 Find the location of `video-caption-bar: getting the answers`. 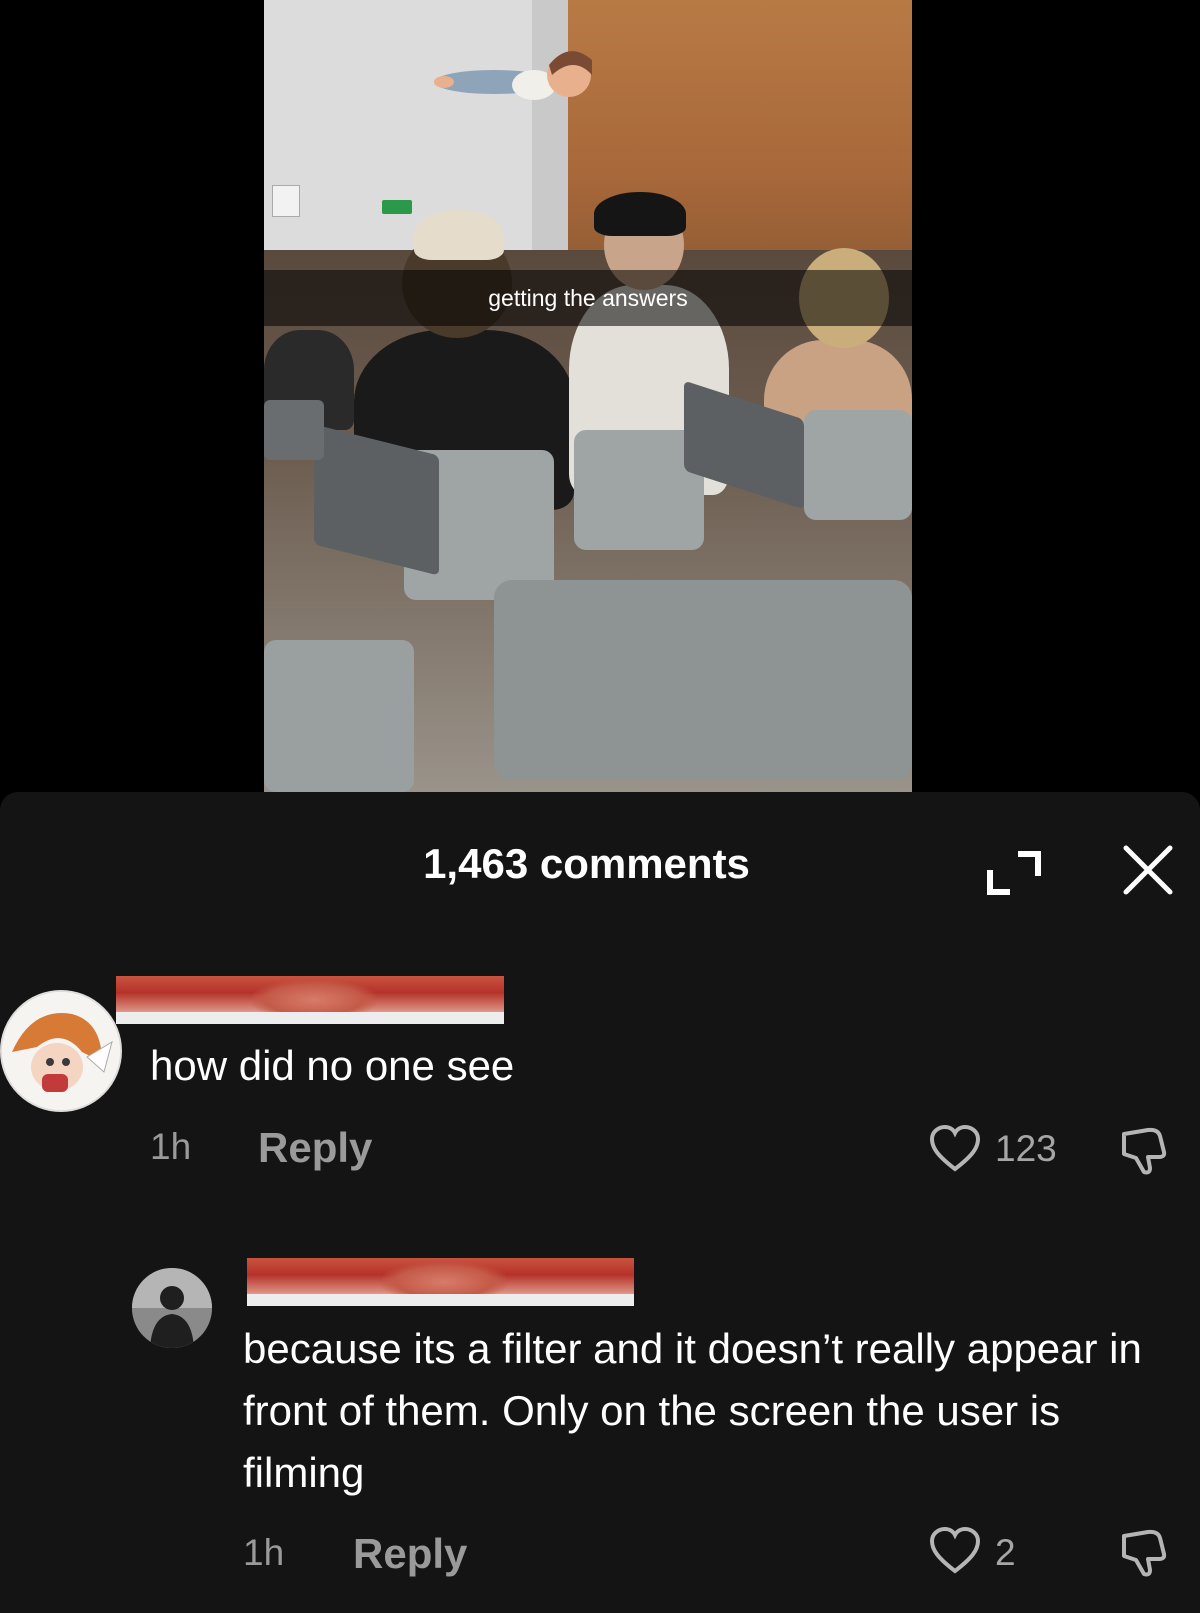

video-caption-bar: getting the answers is located at coordinates (588, 298).